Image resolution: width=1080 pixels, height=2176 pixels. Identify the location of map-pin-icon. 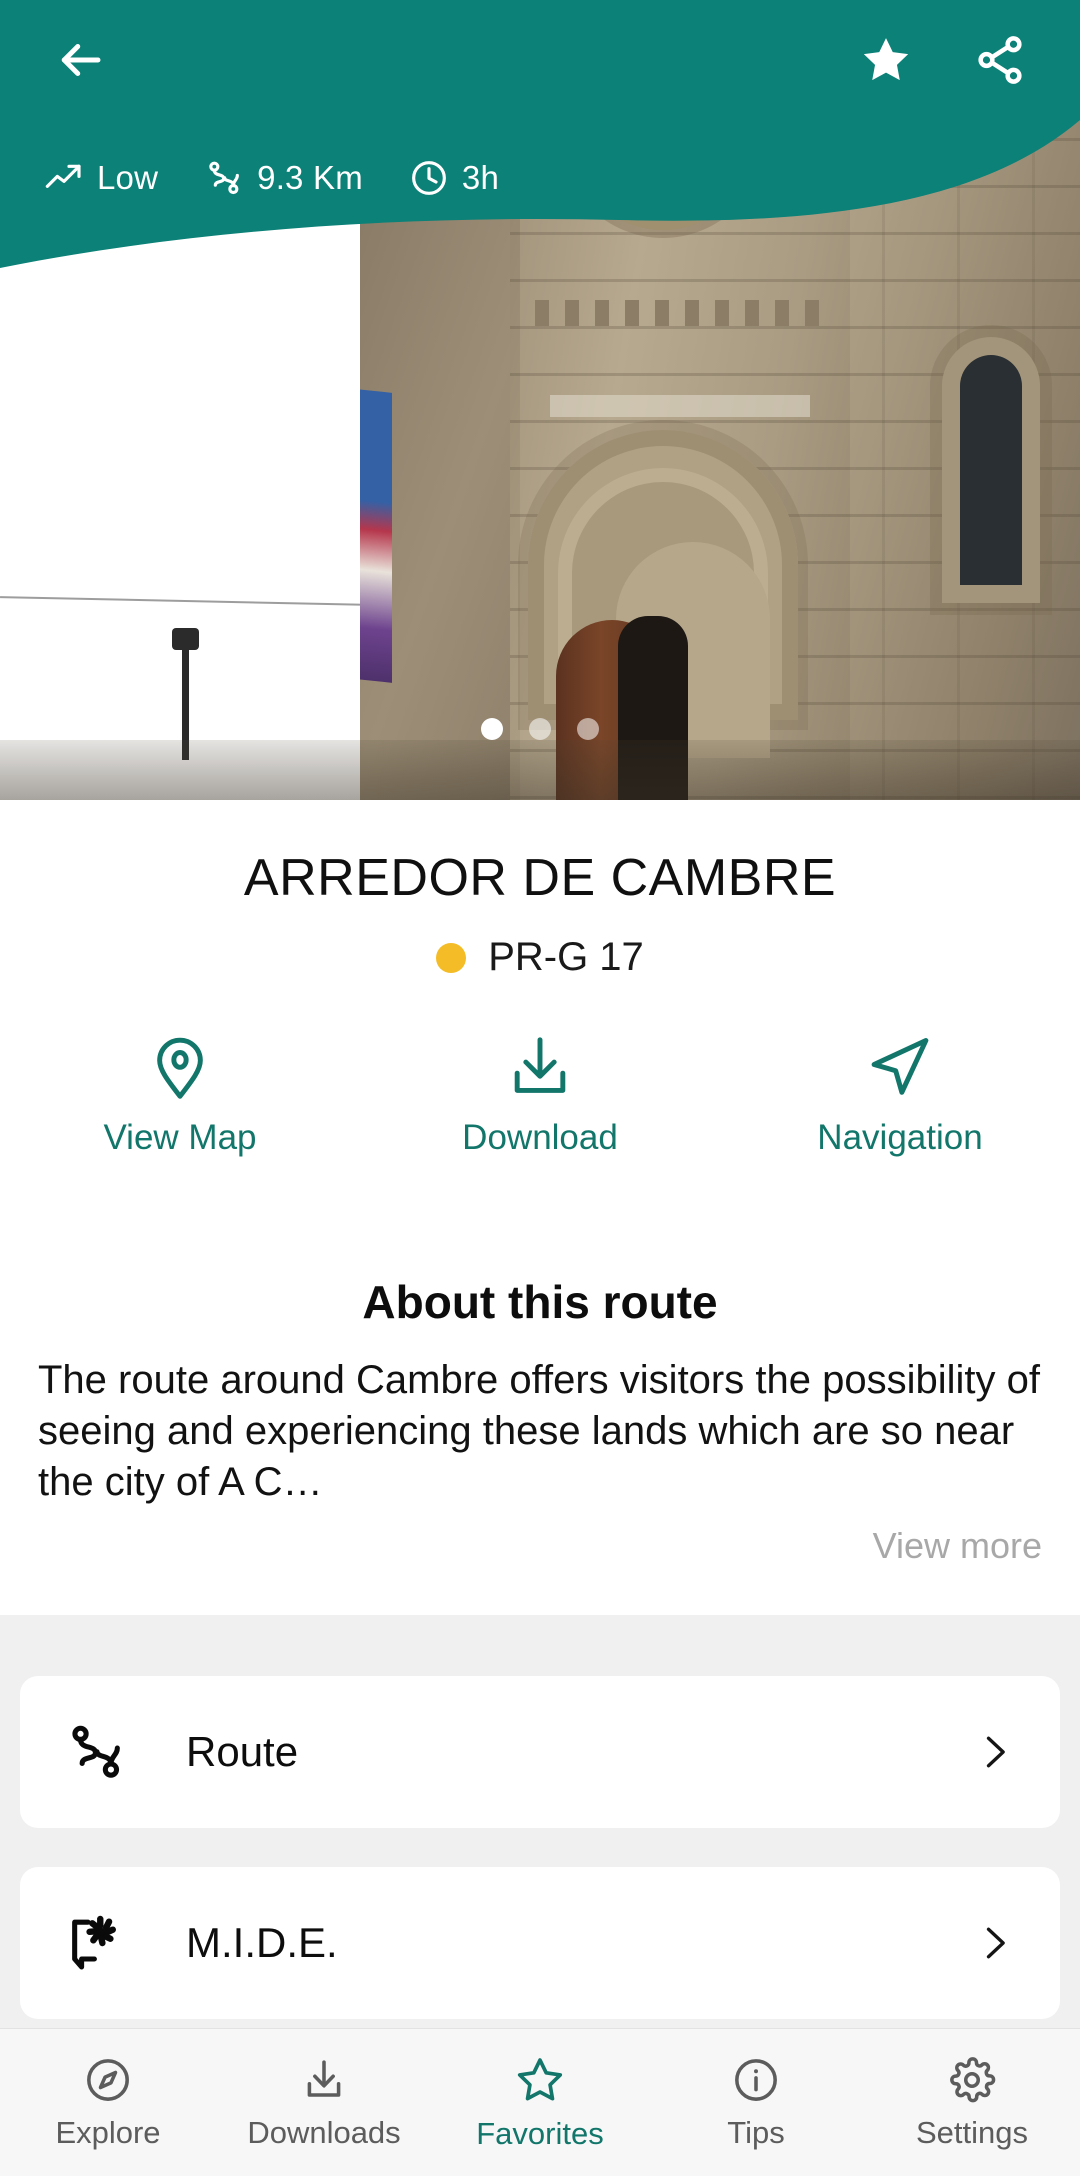
(180, 1068).